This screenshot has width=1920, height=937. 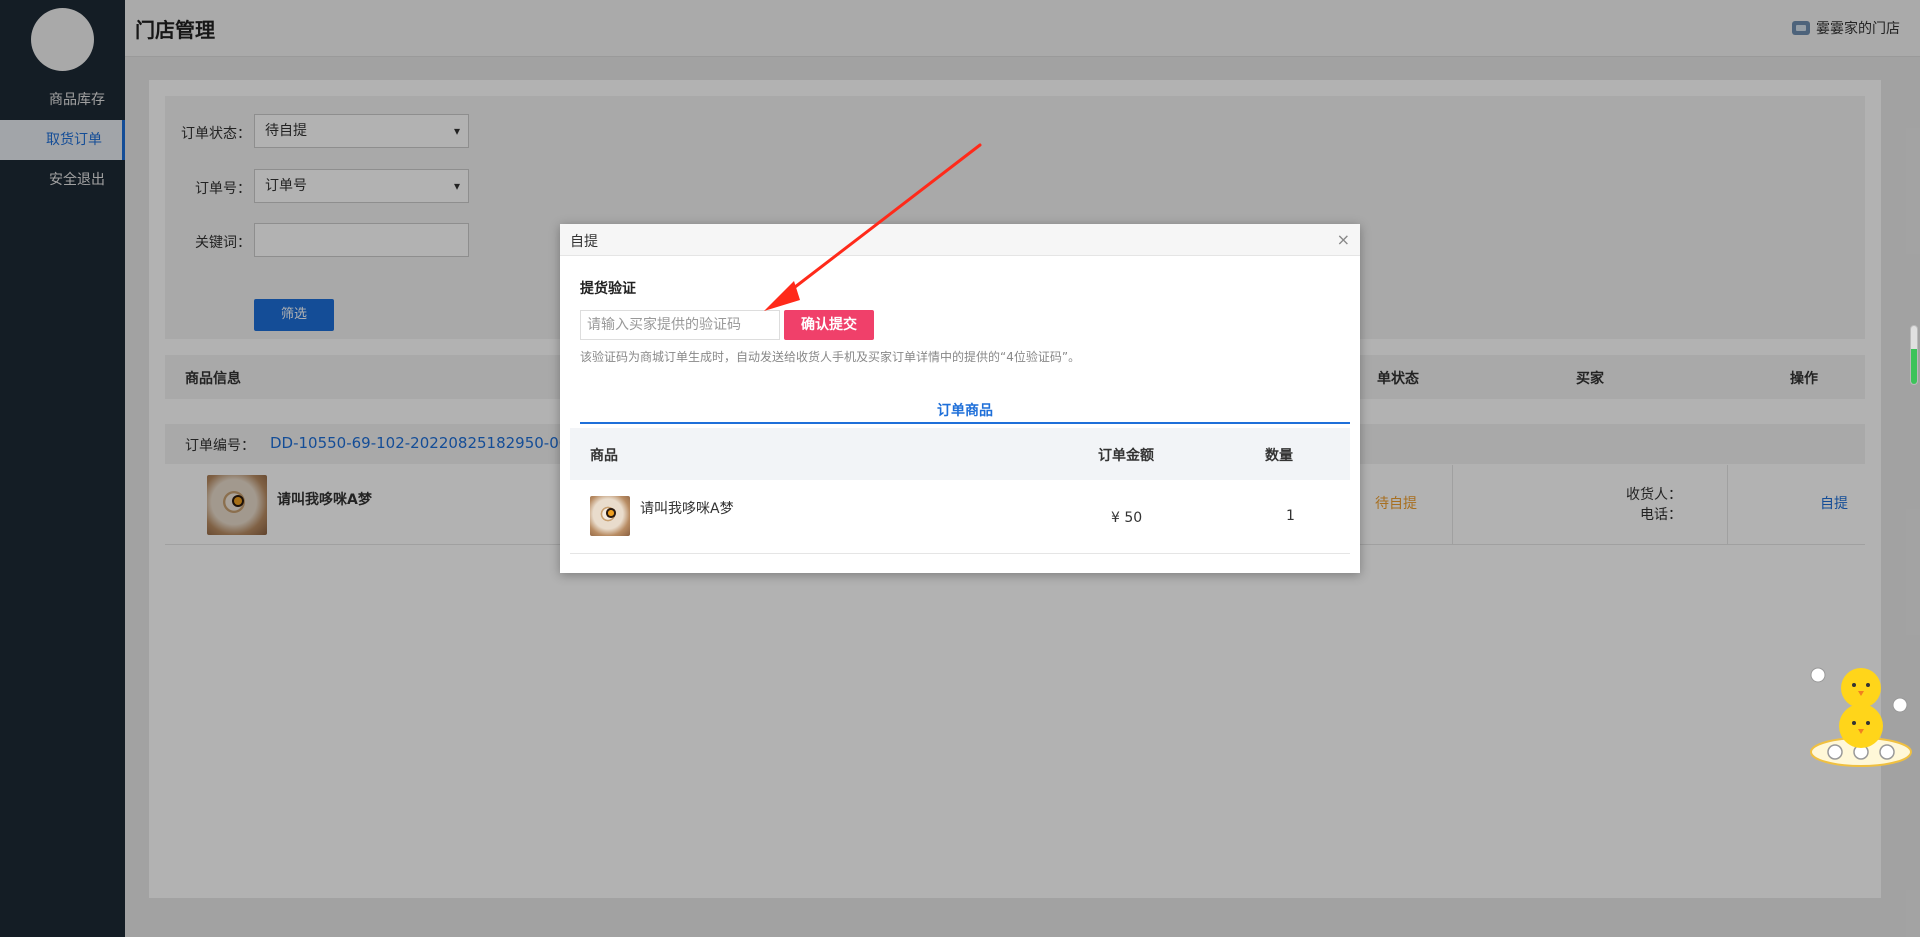 I want to click on tab-order-items: 订单商品, so click(x=965, y=409).